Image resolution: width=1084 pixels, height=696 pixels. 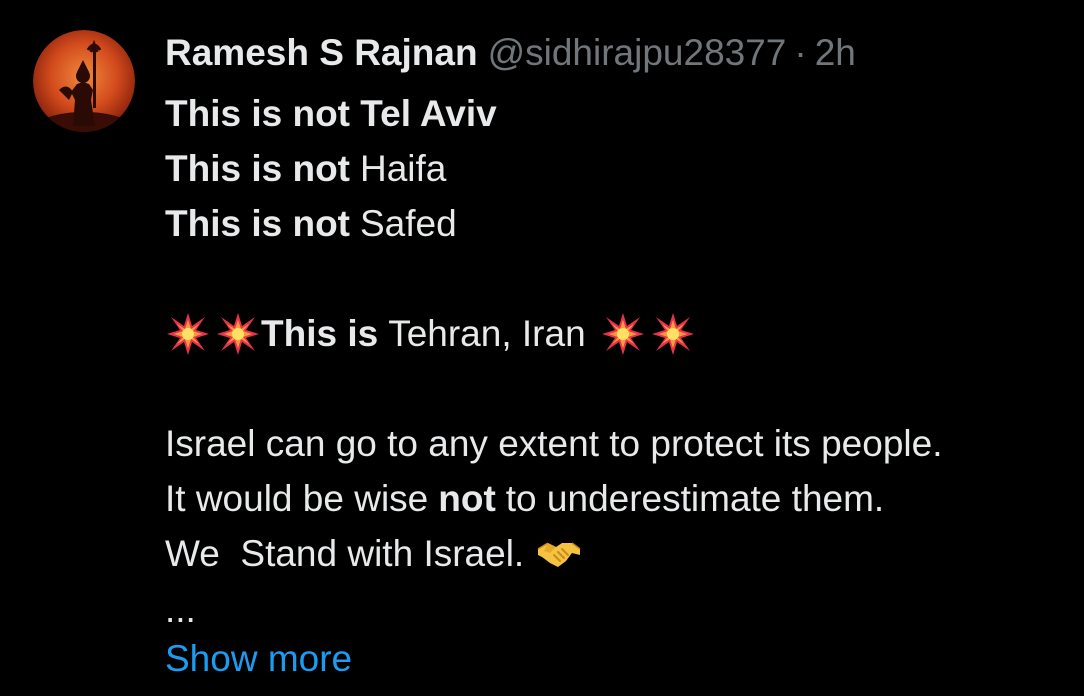 What do you see at coordinates (258, 659) in the screenshot?
I see `show-more-link: Show more` at bounding box center [258, 659].